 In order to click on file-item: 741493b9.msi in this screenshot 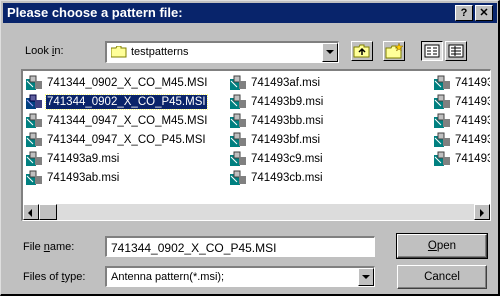, I will do `click(324, 102)`.